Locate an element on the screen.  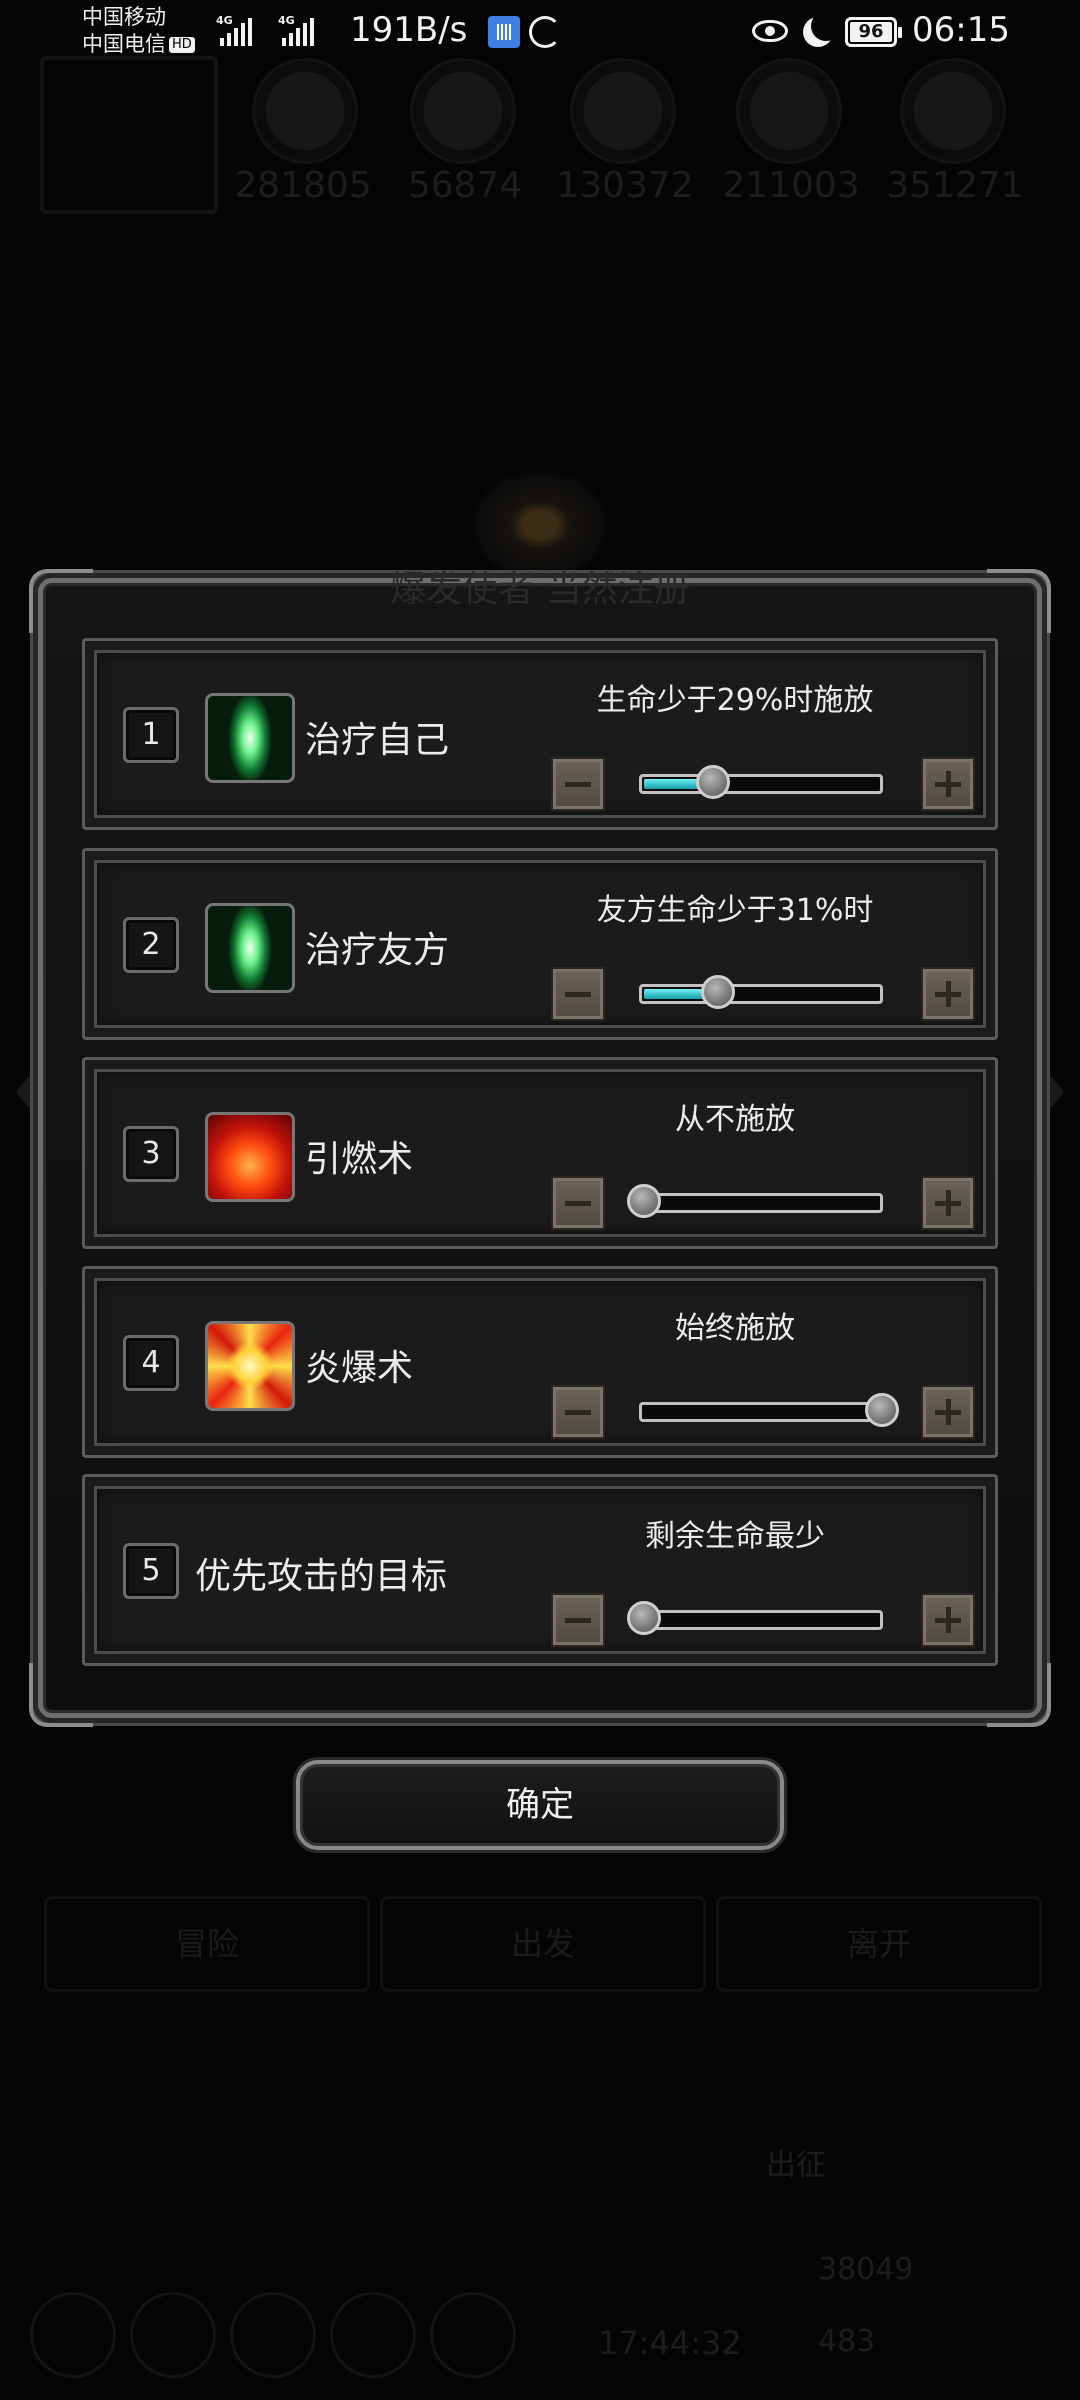
depart-button: 出发 is located at coordinates (543, 1944).